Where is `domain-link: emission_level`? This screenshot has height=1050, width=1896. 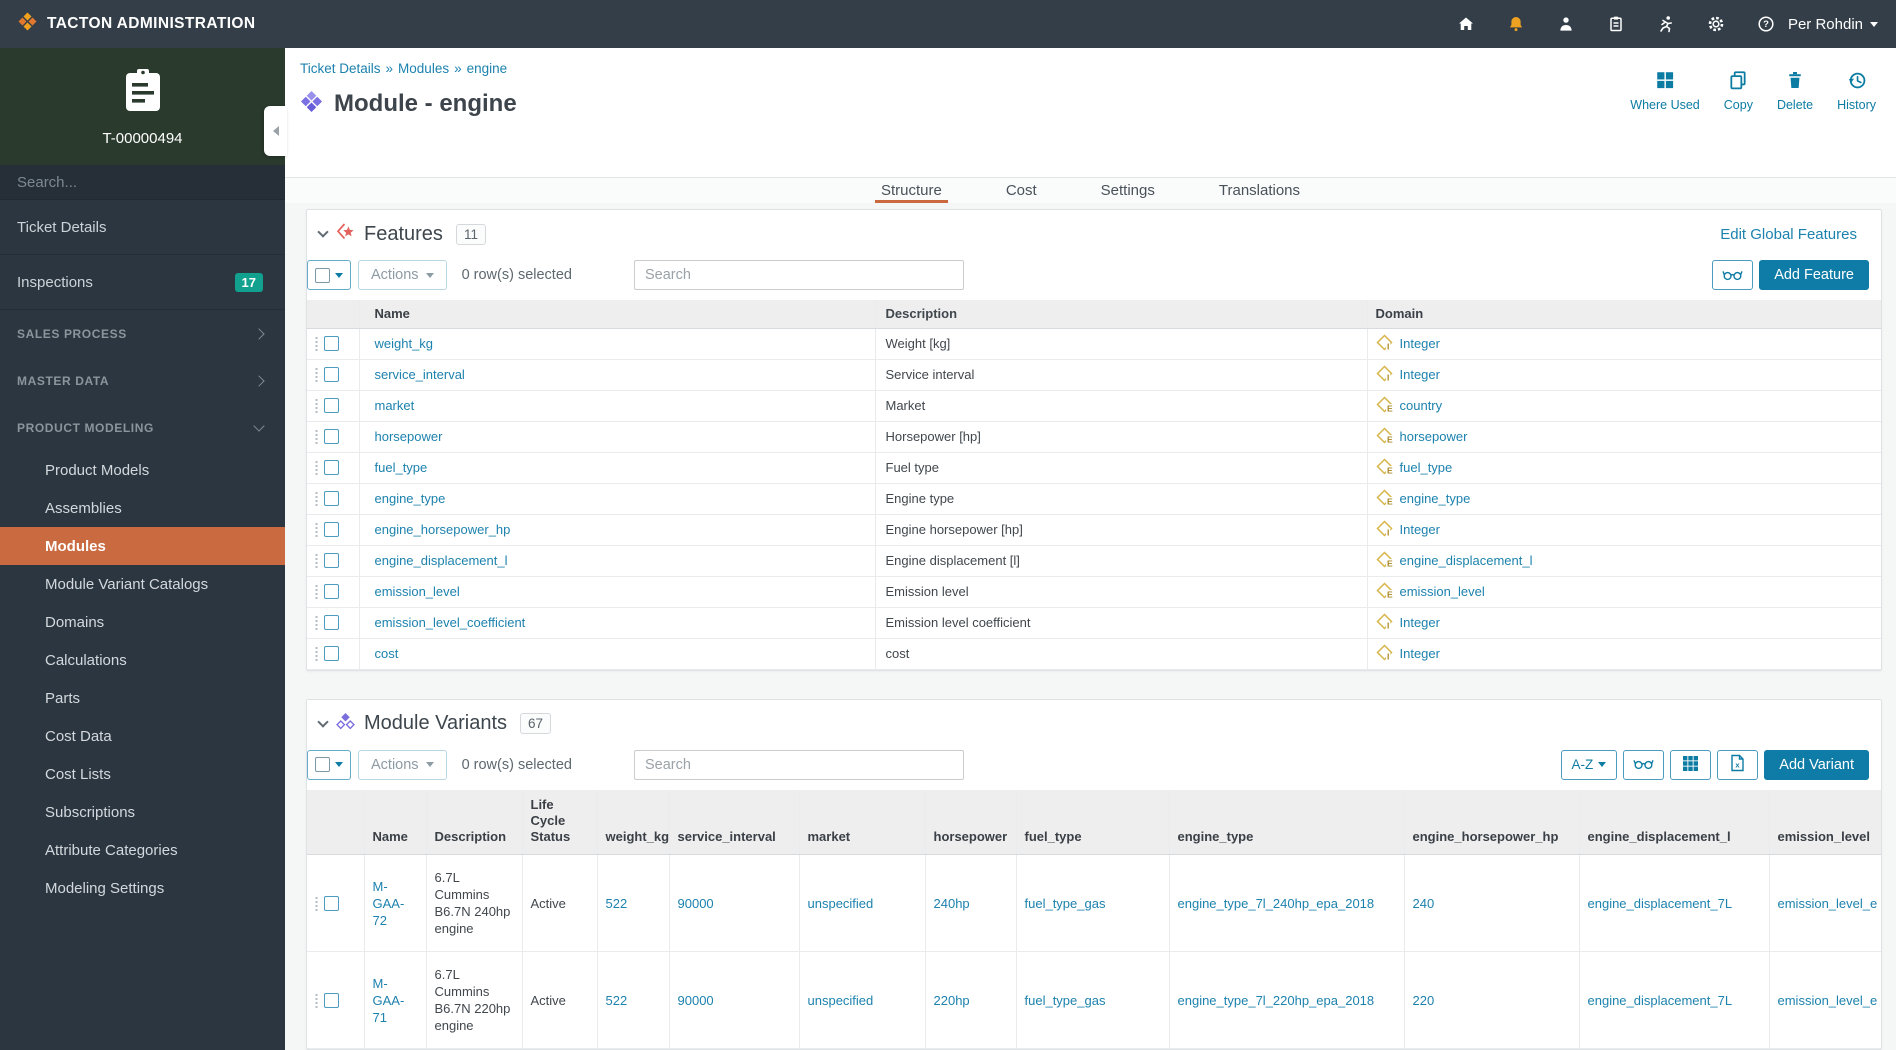 domain-link: emission_level is located at coordinates (1442, 591).